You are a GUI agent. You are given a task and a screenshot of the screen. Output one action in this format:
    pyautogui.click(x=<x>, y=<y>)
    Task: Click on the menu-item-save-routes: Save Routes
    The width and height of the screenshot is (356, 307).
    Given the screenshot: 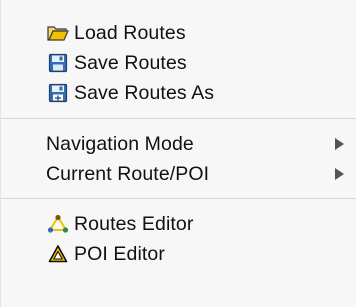 What is the action you would take?
    pyautogui.click(x=178, y=63)
    